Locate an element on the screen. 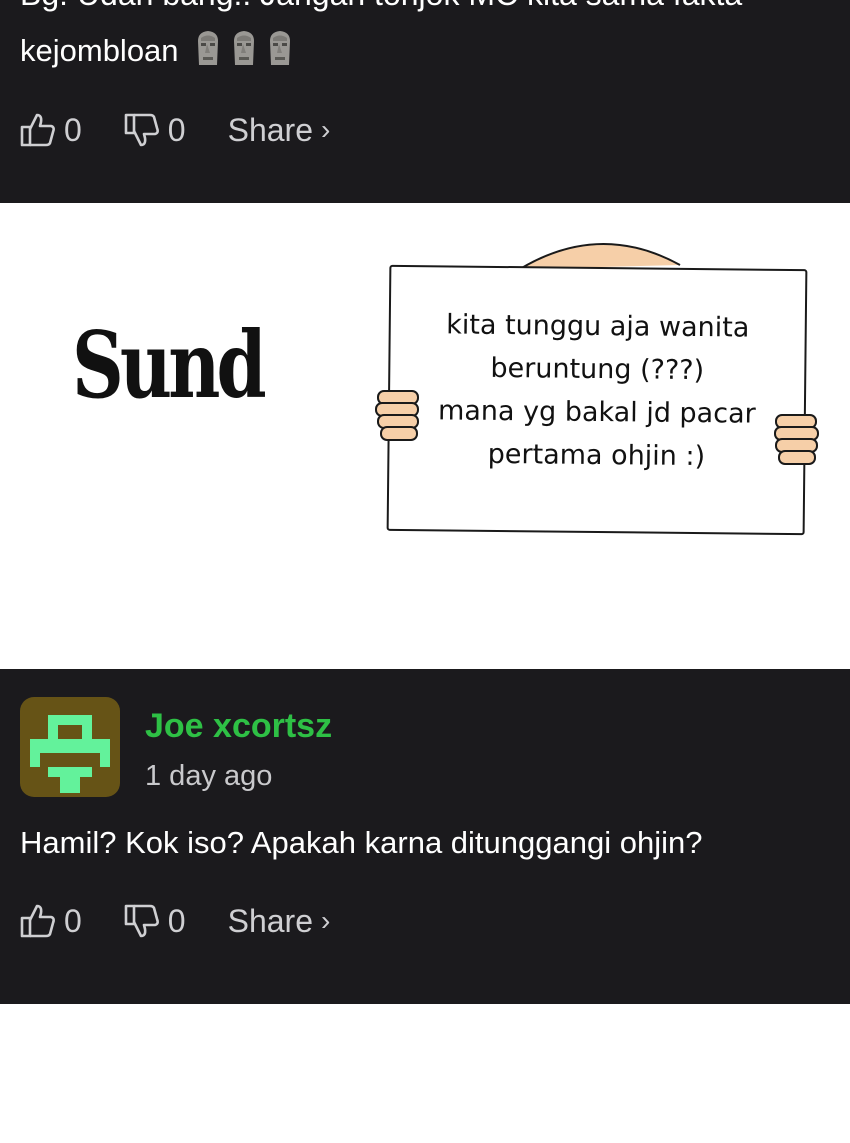 Image resolution: width=850 pixels, height=1143 pixels. right-hand is located at coordinates (796, 439).